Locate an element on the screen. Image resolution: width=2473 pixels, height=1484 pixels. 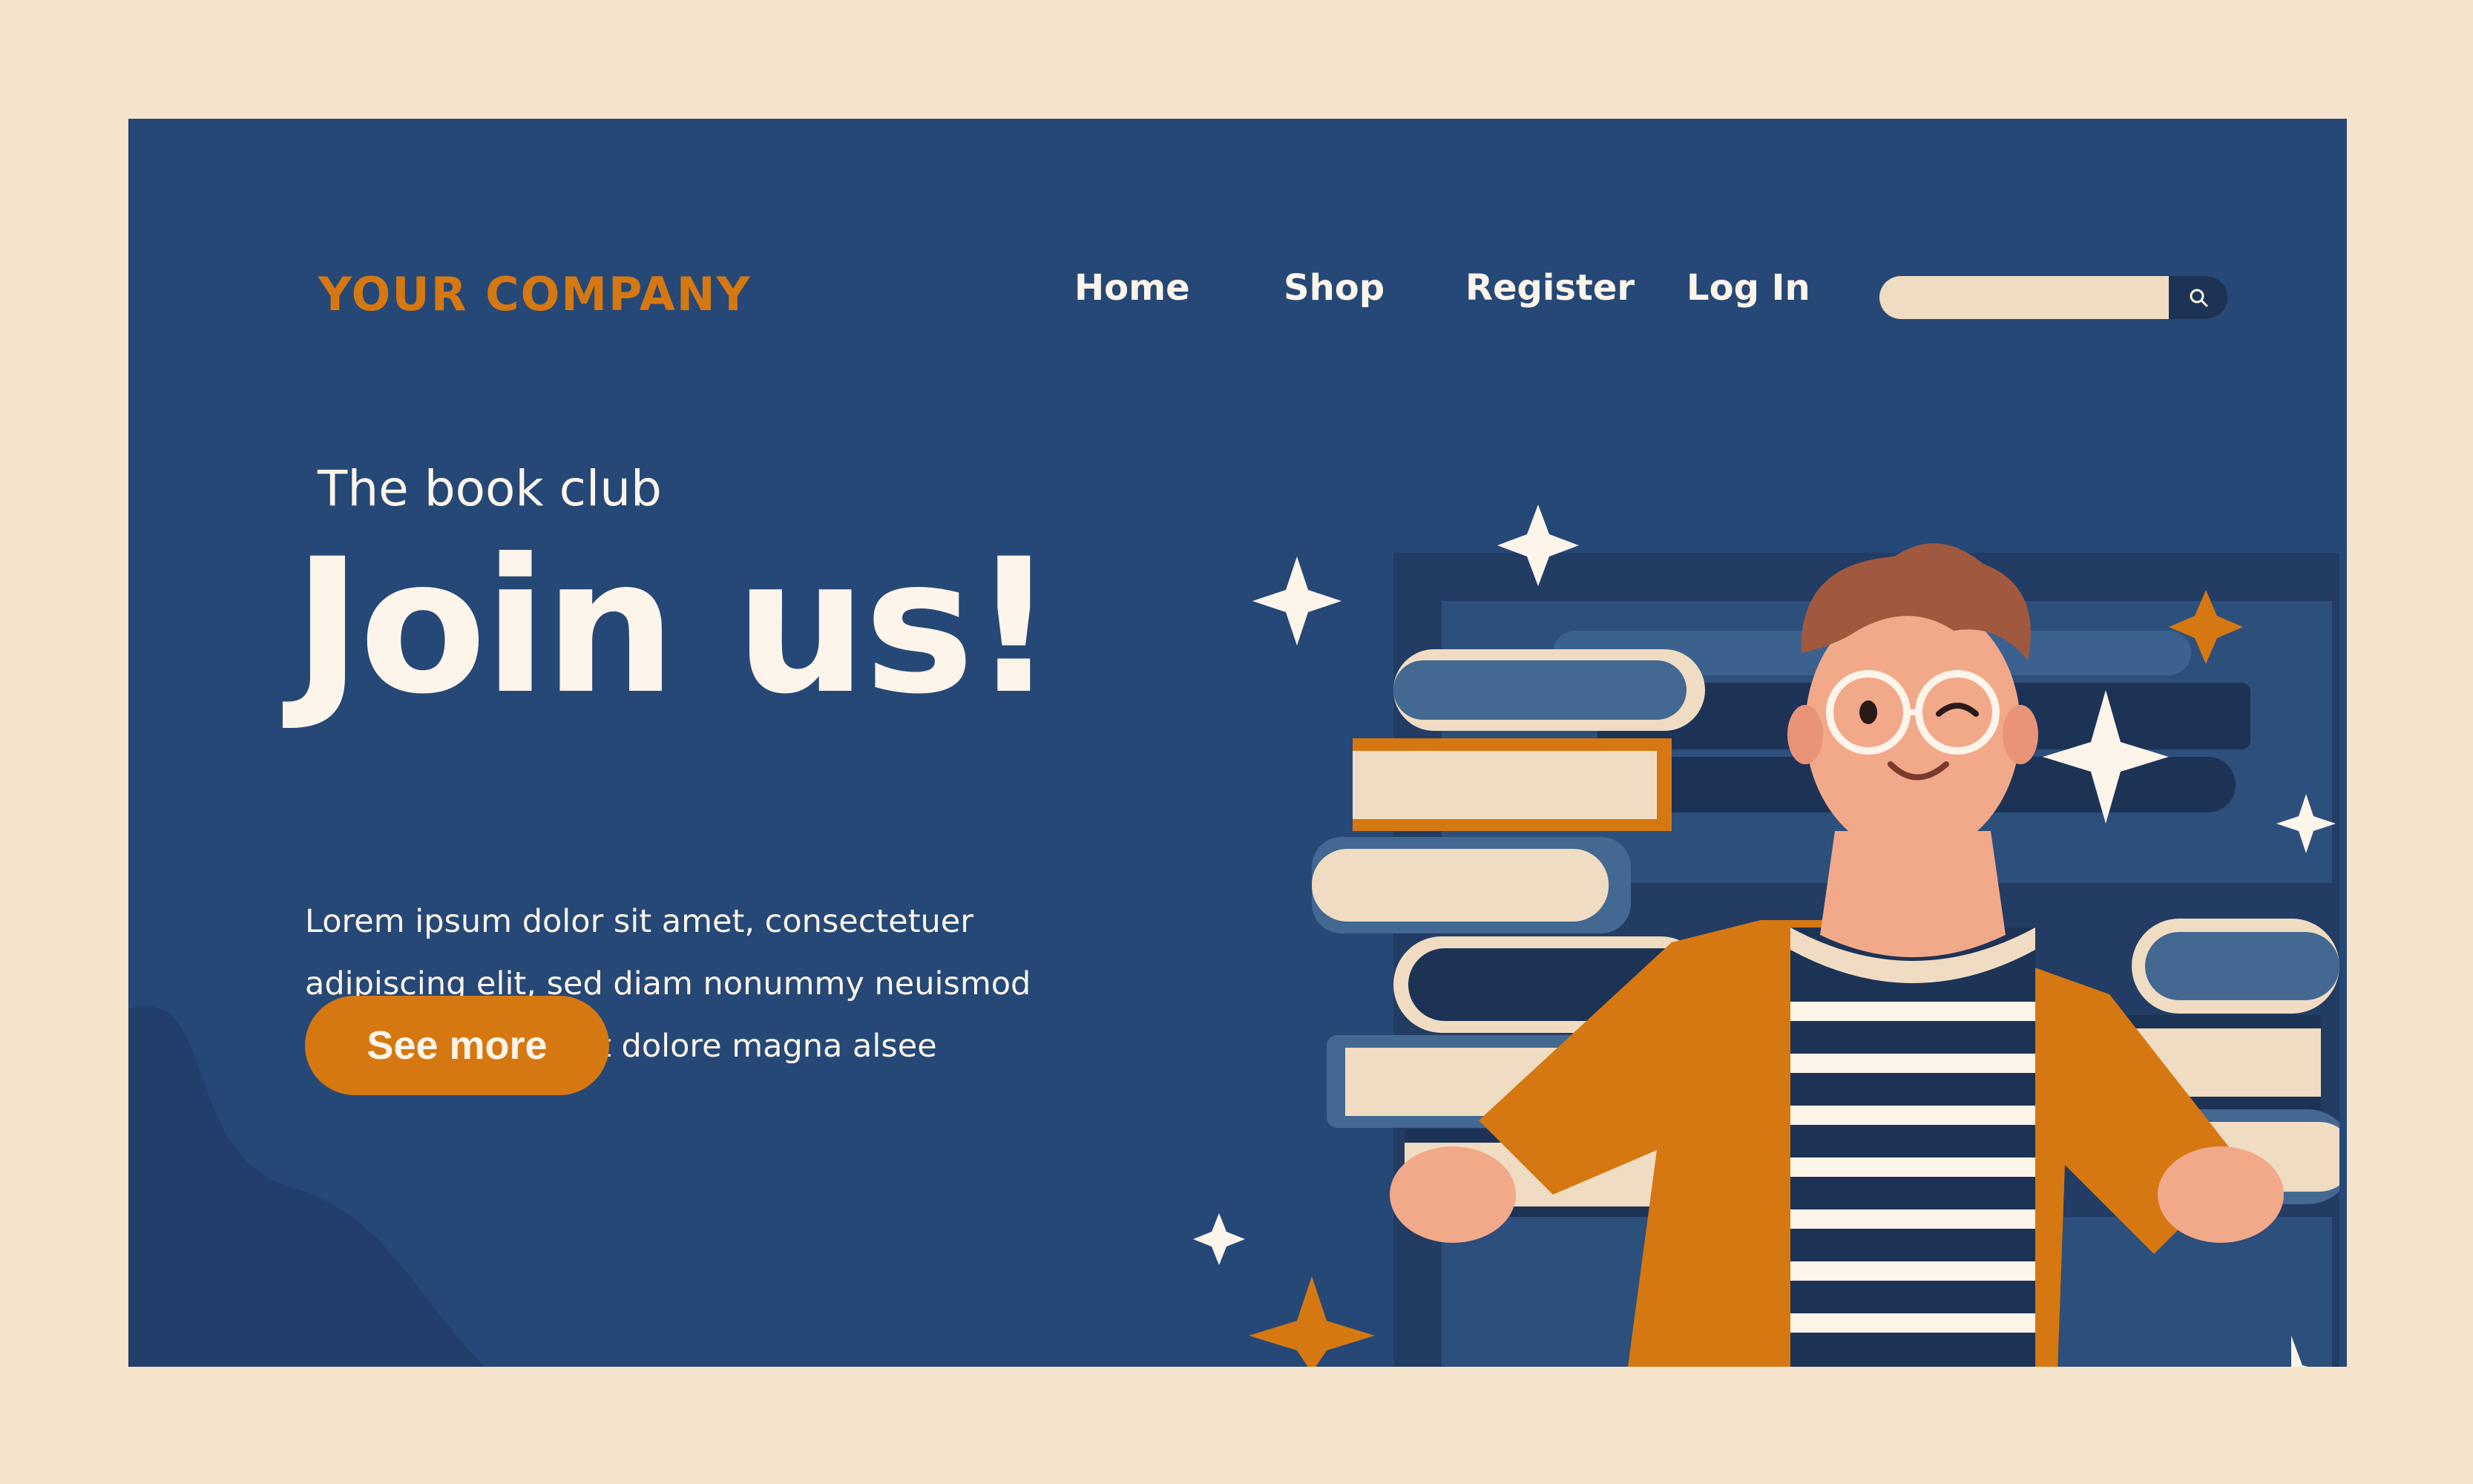
nav-home: Home is located at coordinates (1132, 288).